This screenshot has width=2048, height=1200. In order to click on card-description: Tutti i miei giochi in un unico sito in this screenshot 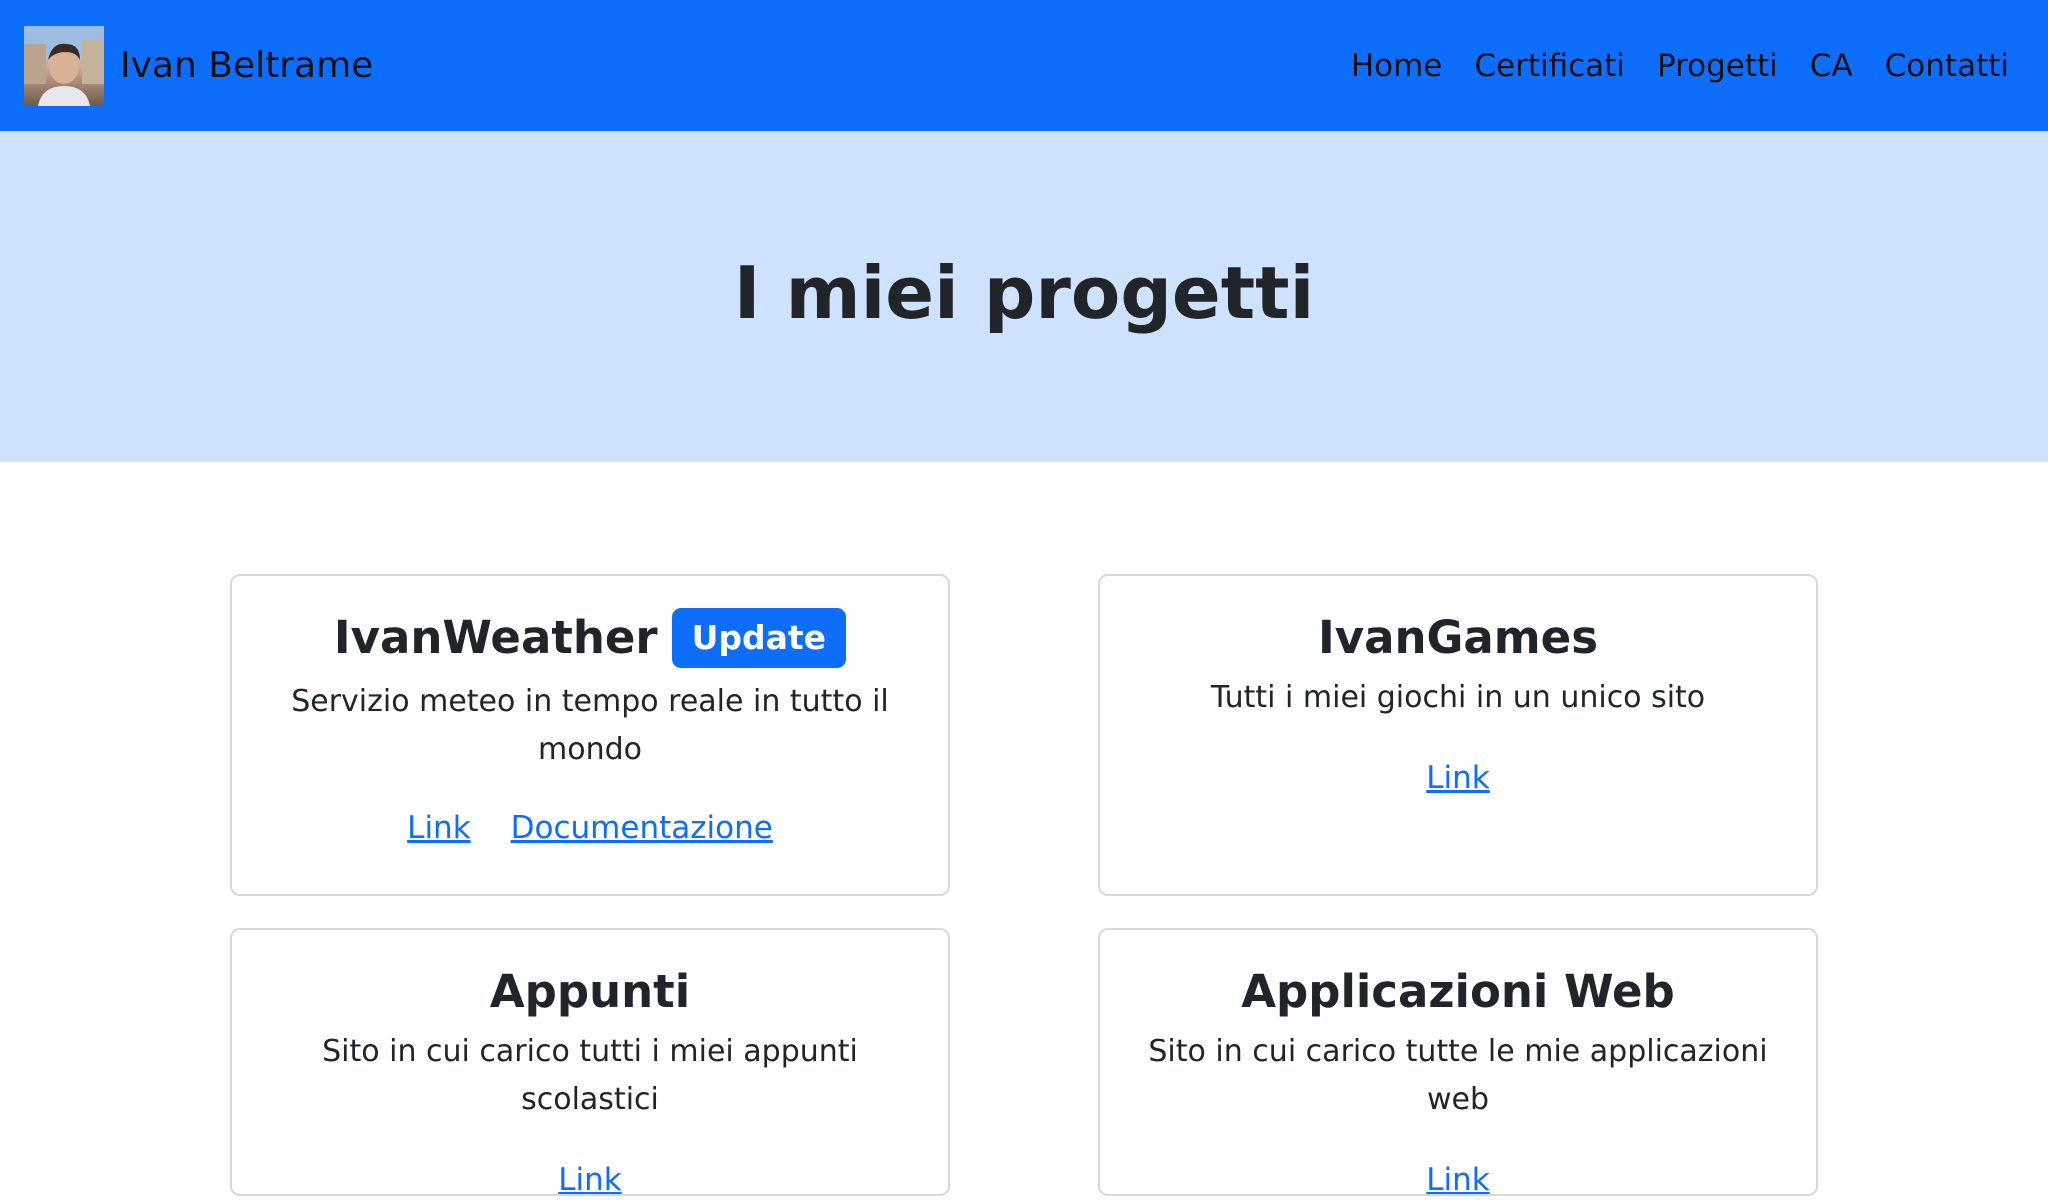, I will do `click(1458, 697)`.